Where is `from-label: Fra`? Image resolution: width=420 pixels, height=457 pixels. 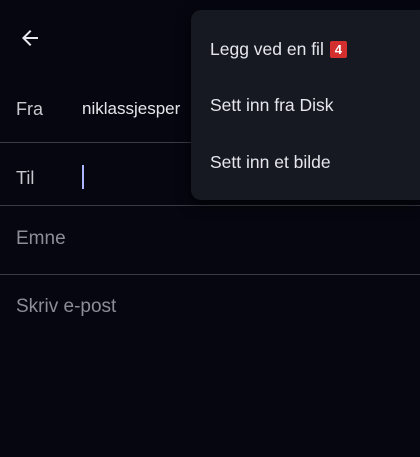 from-label: Fra is located at coordinates (29, 109).